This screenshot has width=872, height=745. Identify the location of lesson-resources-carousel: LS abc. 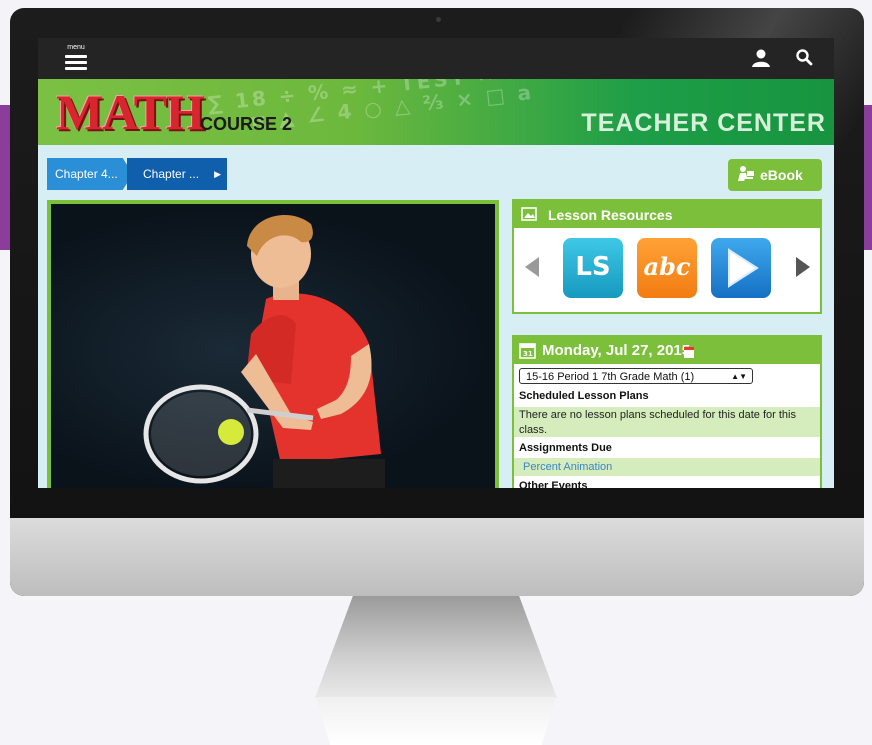
(667, 270).